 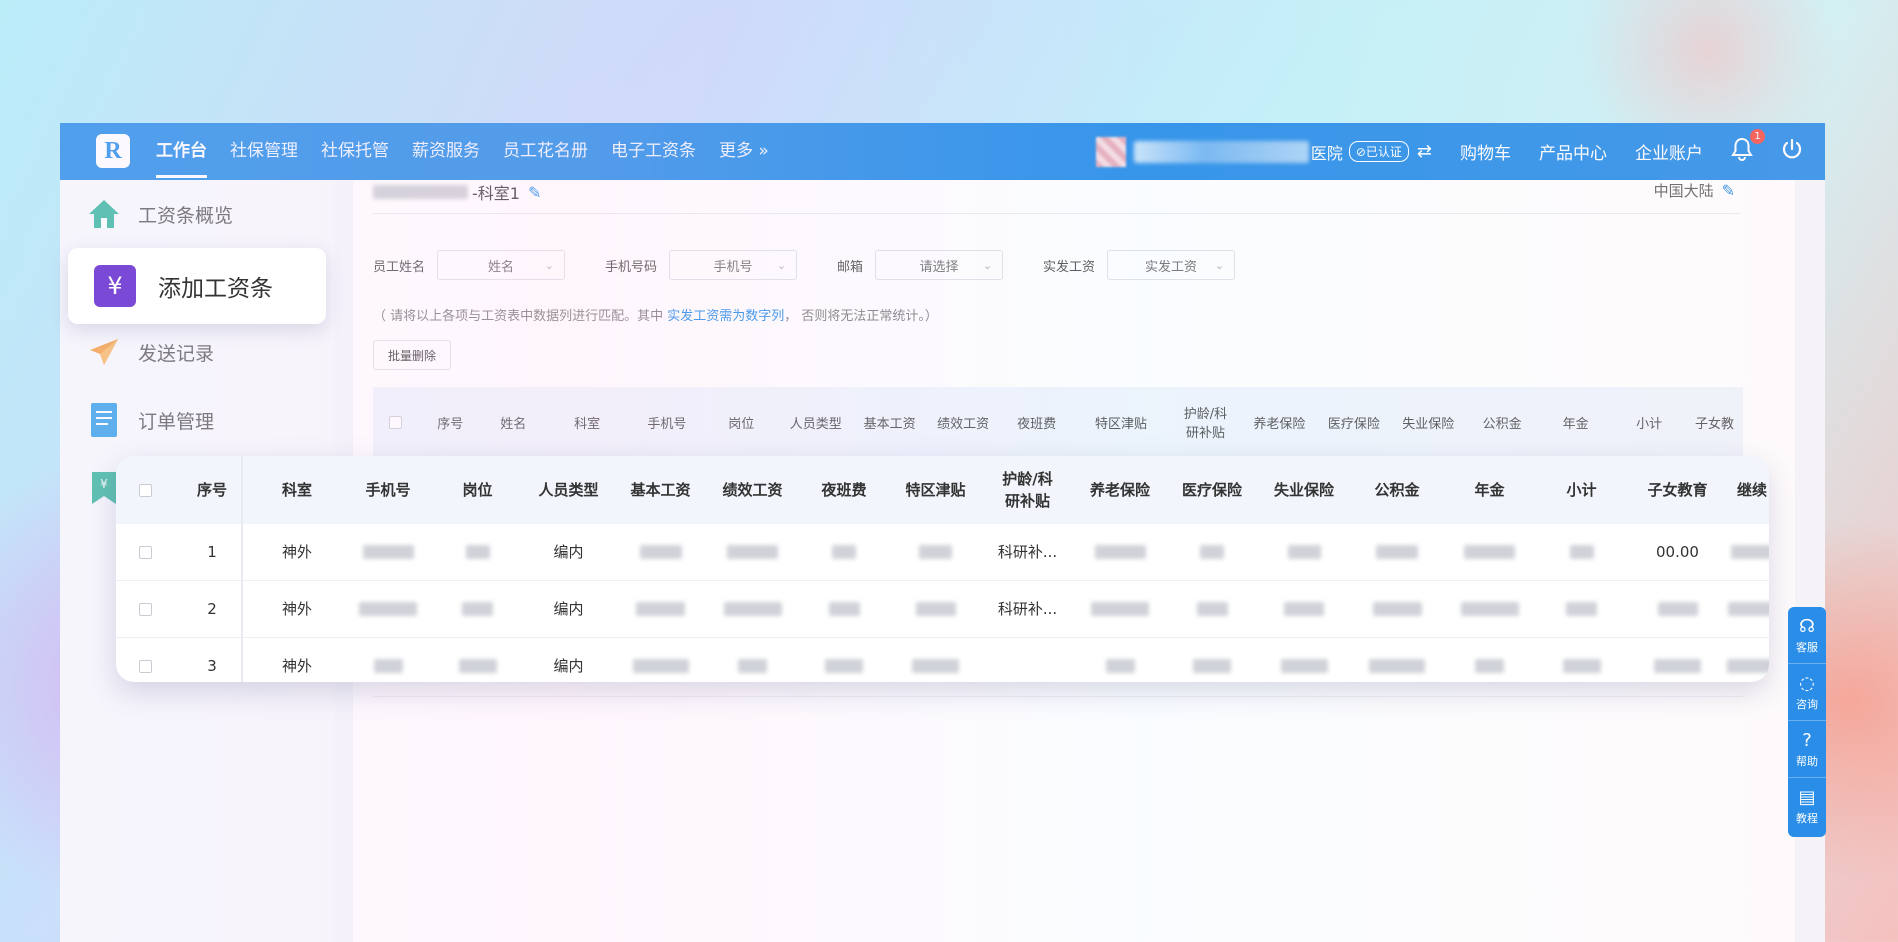 I want to click on nav-employee-roster: 员工花名册, so click(x=545, y=151).